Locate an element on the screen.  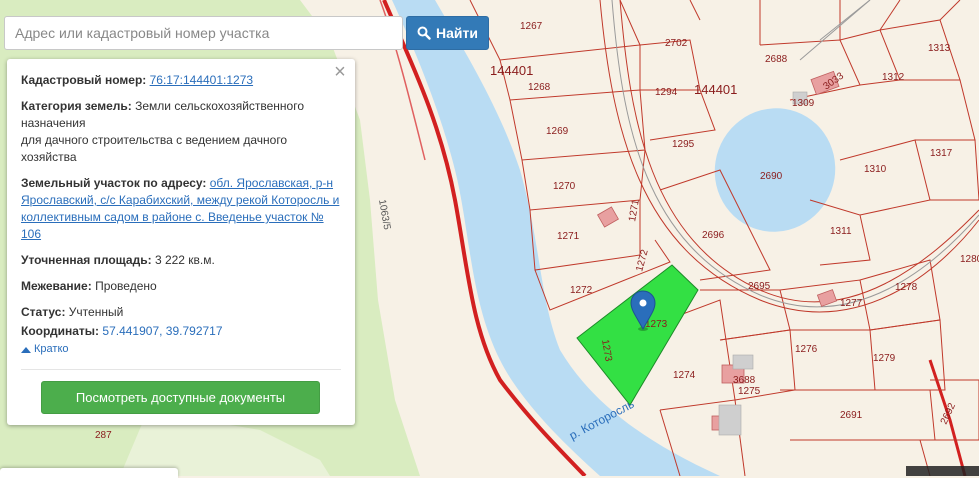
parcel-label: 1271 is located at coordinates (568, 236).